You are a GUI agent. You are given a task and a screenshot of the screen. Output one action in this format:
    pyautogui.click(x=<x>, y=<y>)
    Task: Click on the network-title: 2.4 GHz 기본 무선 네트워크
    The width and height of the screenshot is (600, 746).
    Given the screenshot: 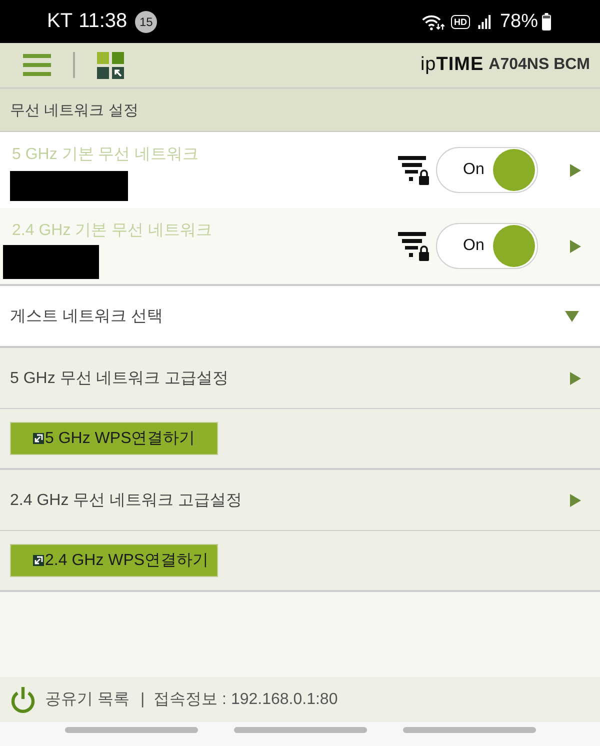 What is the action you would take?
    pyautogui.click(x=111, y=231)
    